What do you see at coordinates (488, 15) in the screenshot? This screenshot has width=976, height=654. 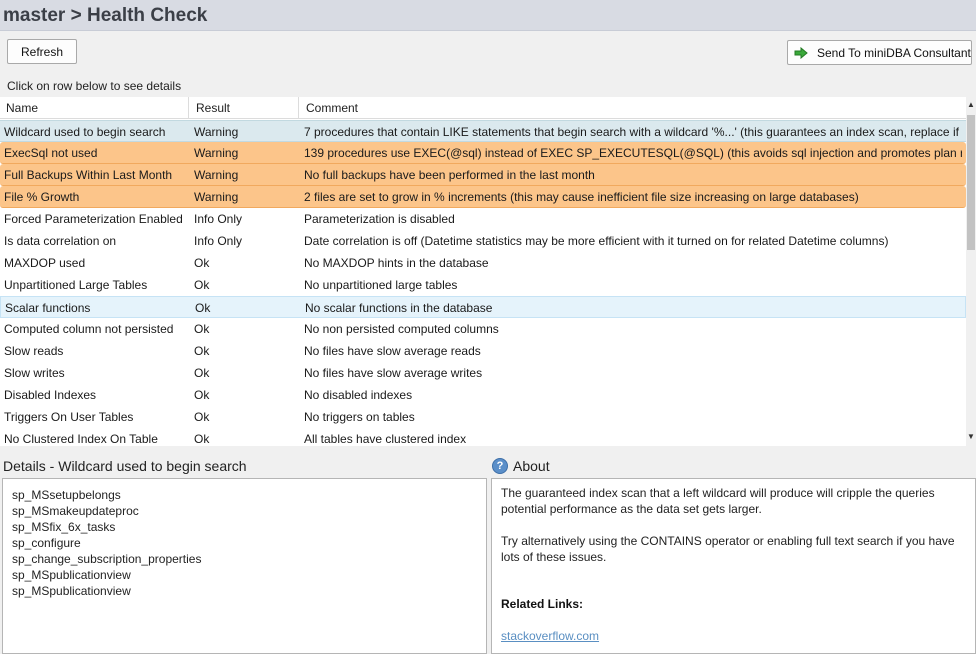 I see `title-bar: master > Health Check` at bounding box center [488, 15].